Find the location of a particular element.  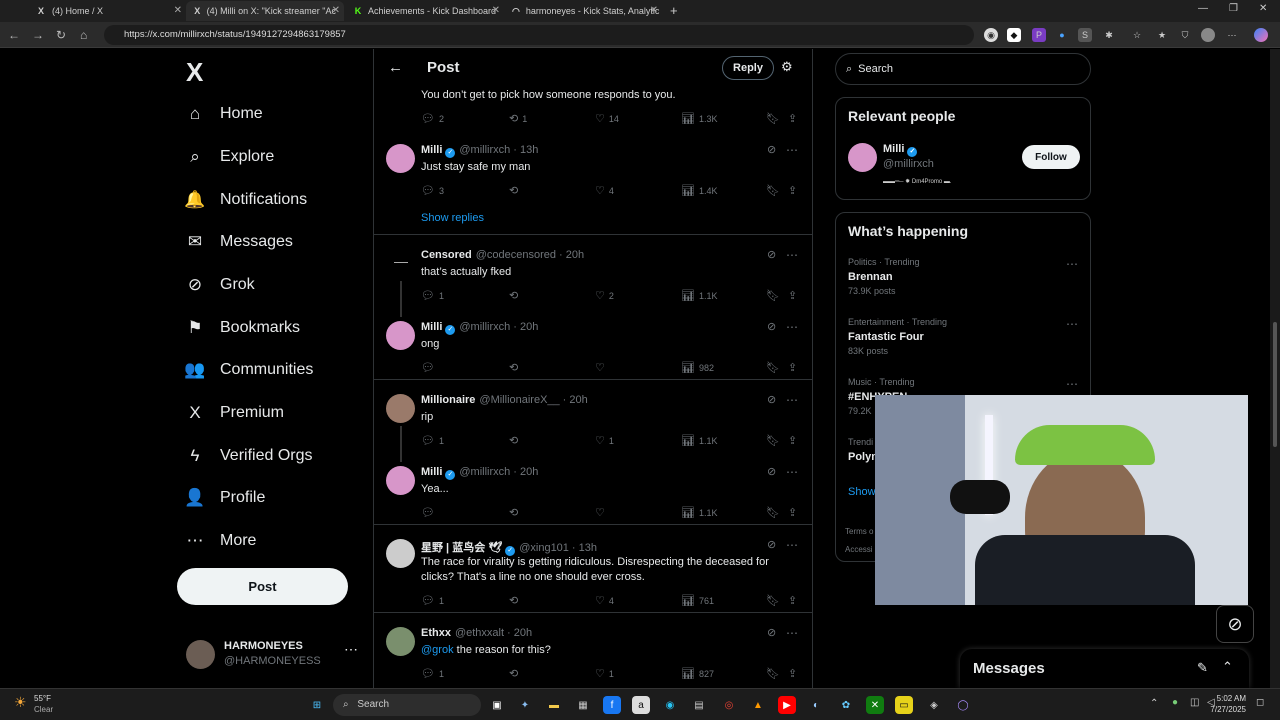

mic-icon: ● is located at coordinates (1175, 702).